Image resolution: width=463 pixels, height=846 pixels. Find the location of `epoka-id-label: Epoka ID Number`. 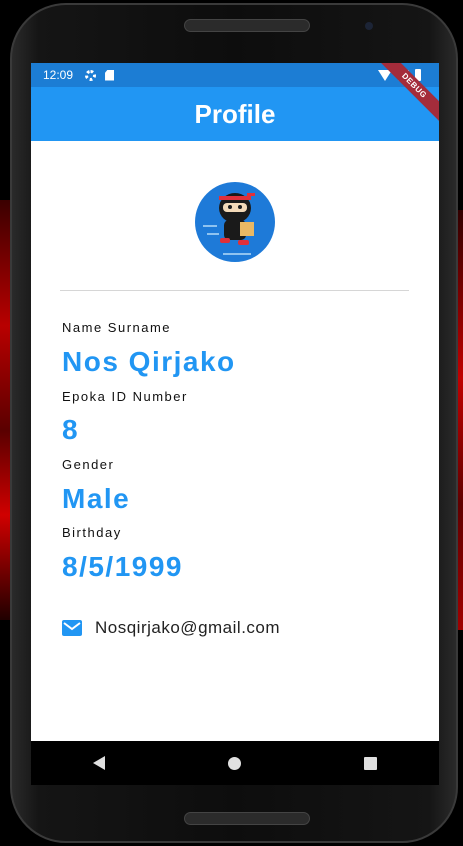

epoka-id-label: Epoka ID Number is located at coordinates (125, 396).